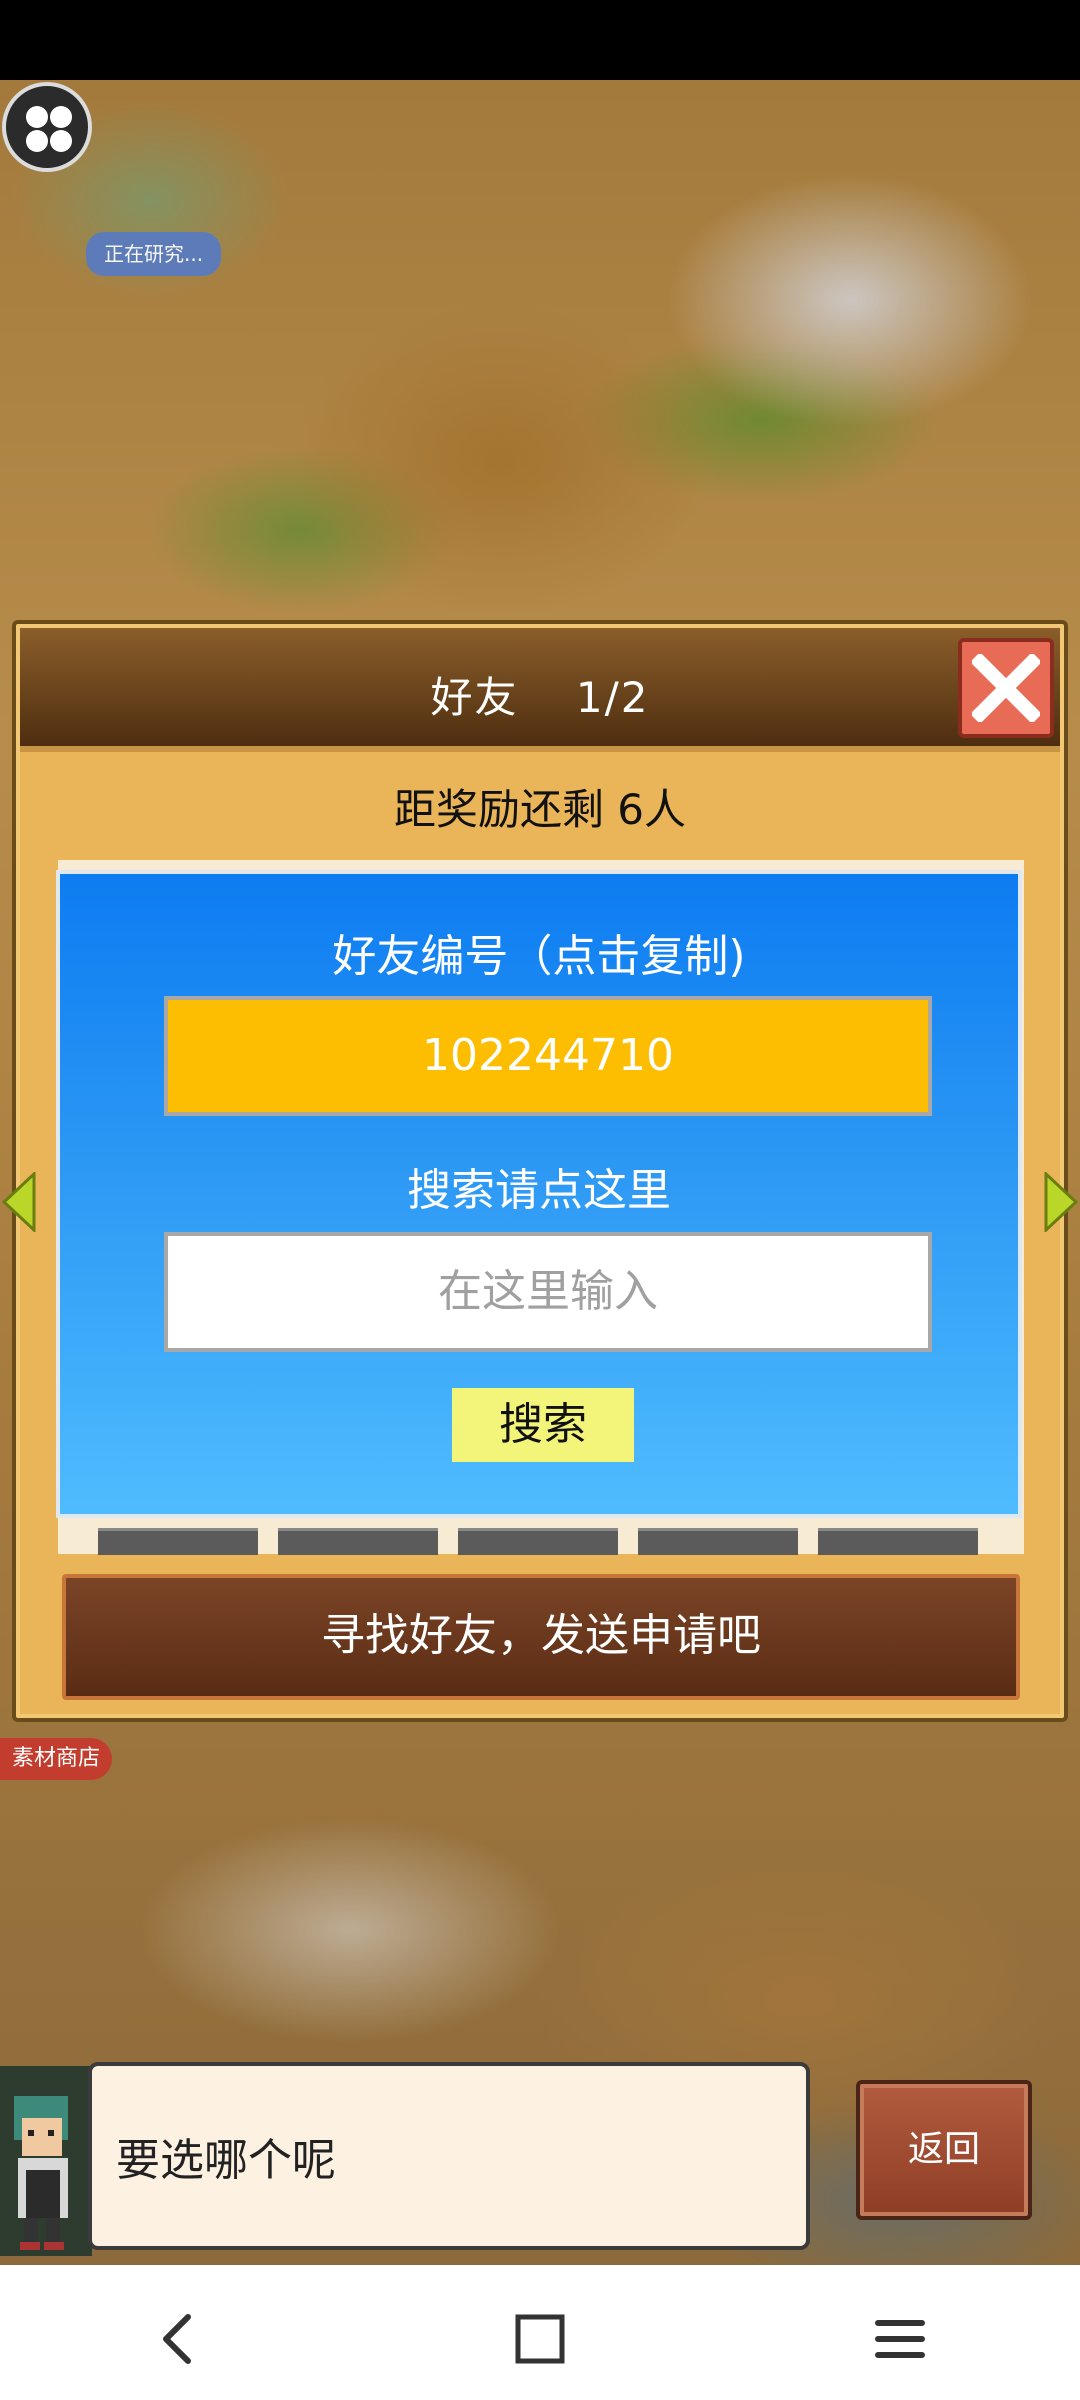 The image size is (1080, 2400). I want to click on find-friends-button: 寻找好友，发送申请吧, so click(541, 1637).